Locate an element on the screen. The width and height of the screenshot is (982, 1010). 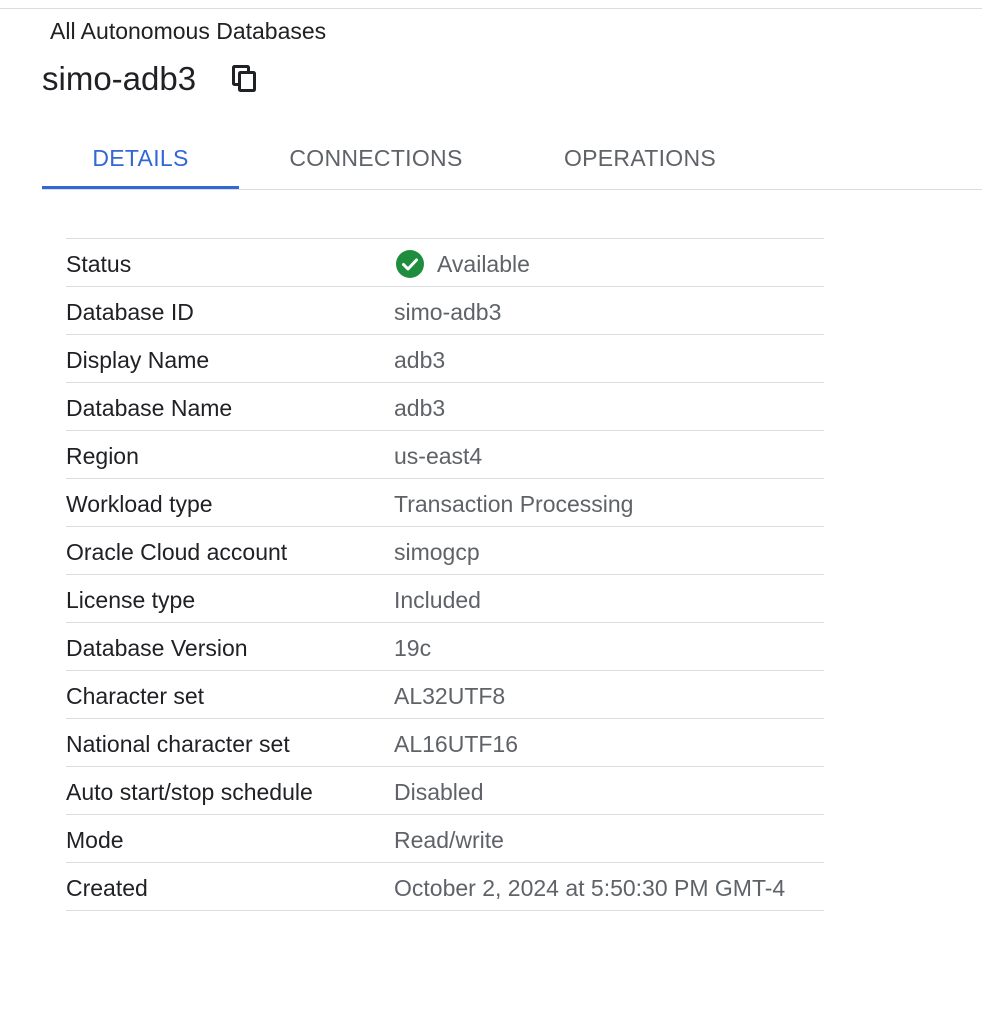
table-row: Region us-east4 is located at coordinates (445, 454).